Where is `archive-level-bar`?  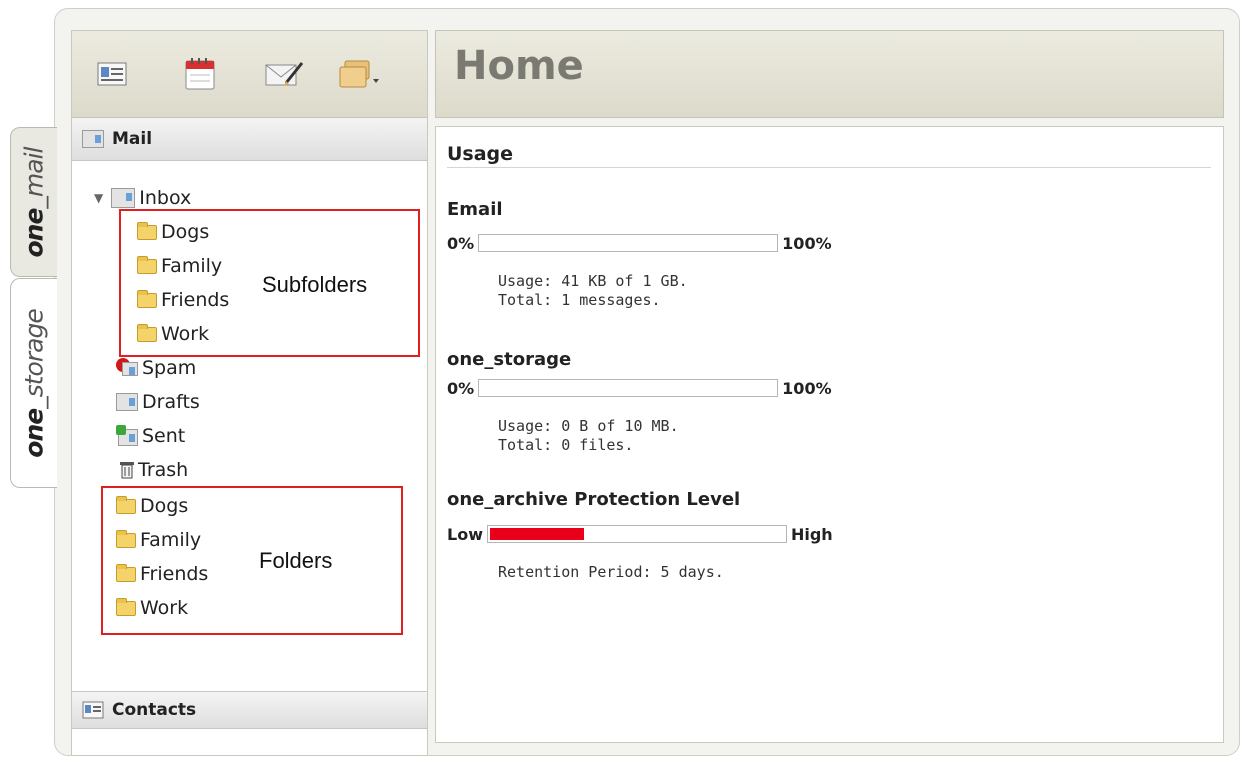 archive-level-bar is located at coordinates (636, 534).